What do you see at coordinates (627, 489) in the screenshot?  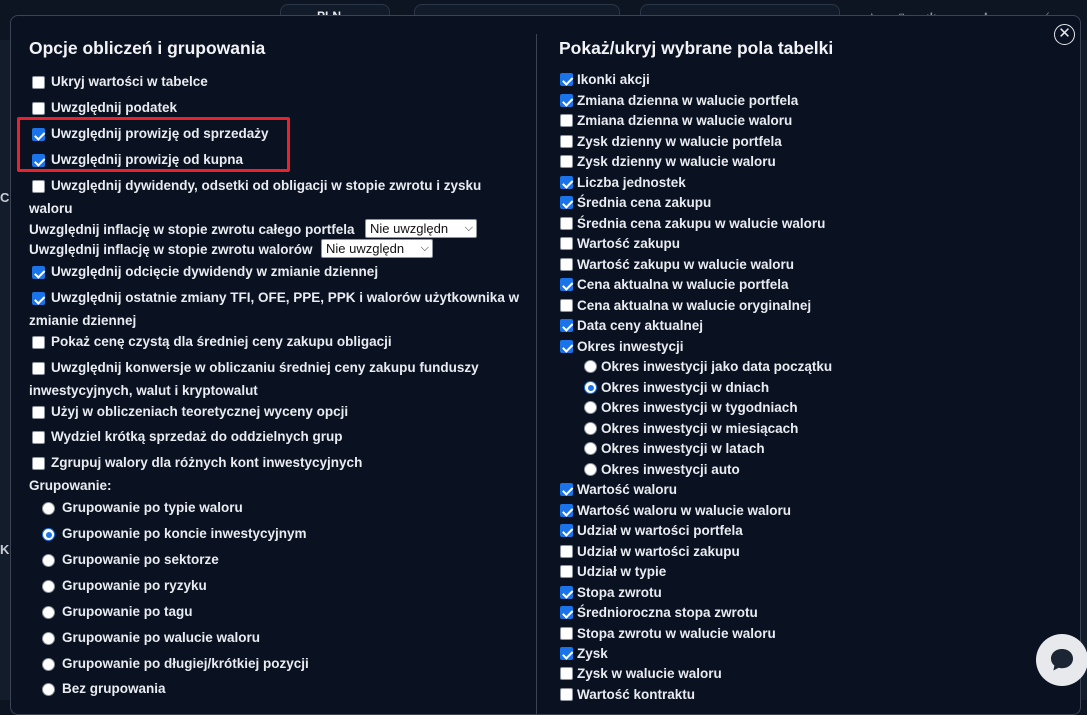 I see `field-label: Wartość waloru` at bounding box center [627, 489].